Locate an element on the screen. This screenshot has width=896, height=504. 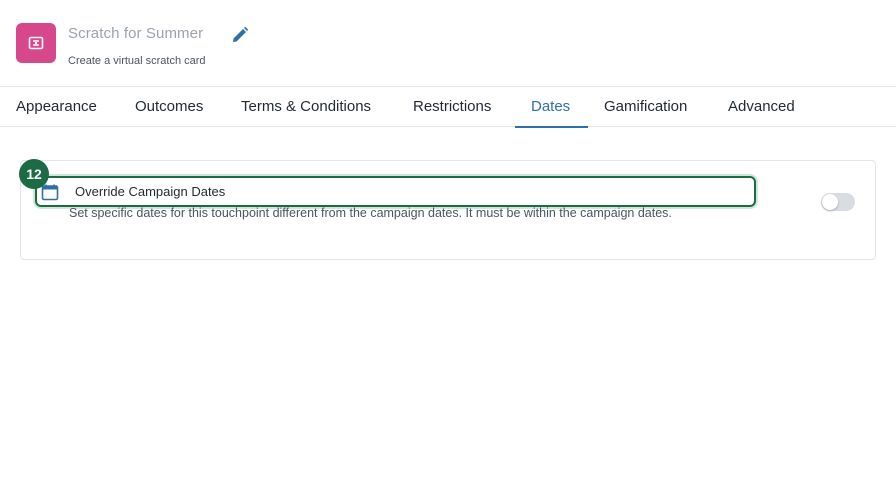
tab-restrictions: Restrictions is located at coordinates (452, 107).